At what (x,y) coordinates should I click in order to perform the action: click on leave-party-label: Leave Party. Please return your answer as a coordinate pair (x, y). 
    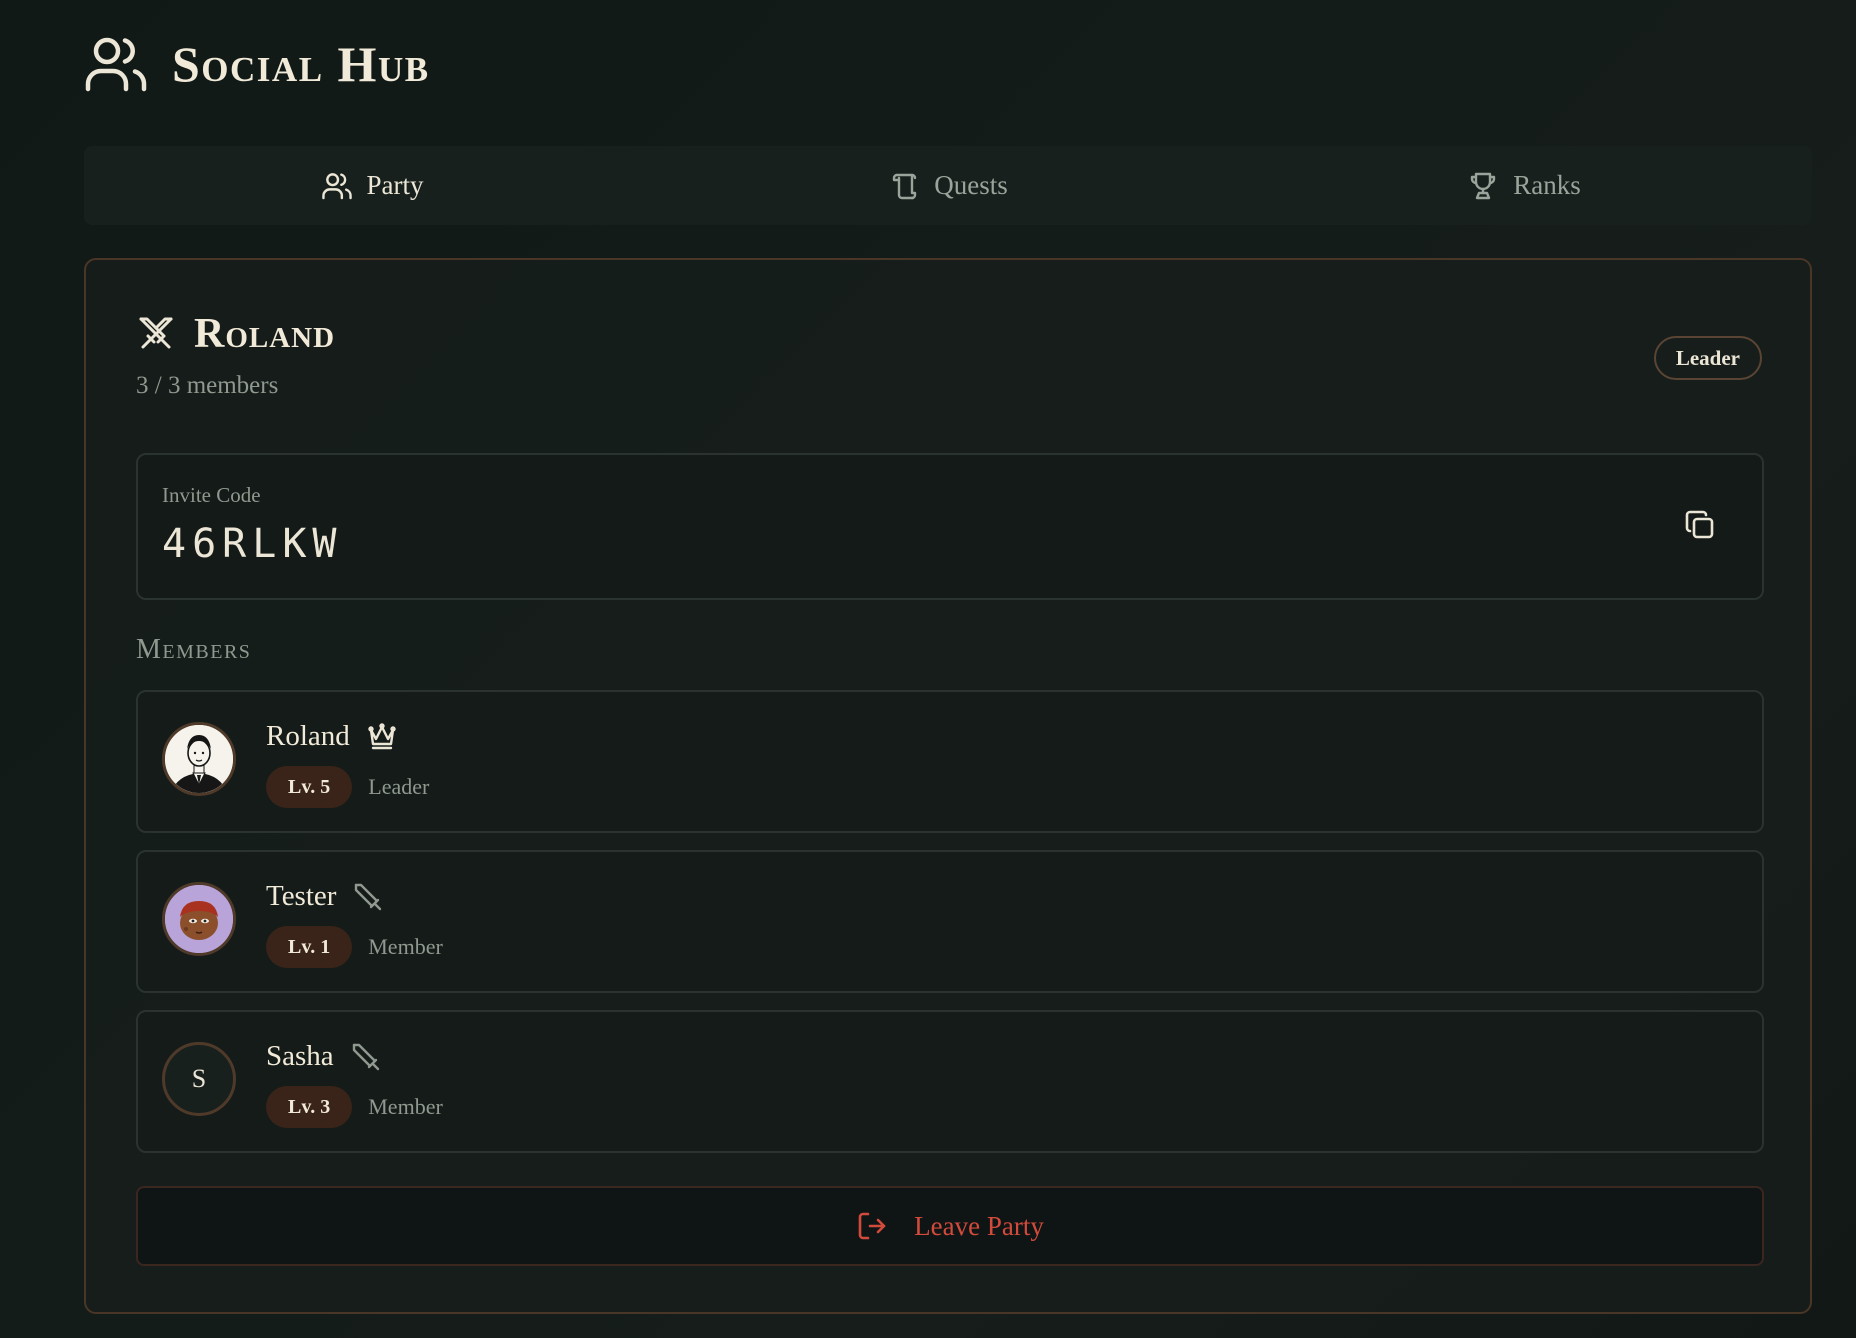
    Looking at the image, I should click on (979, 1225).